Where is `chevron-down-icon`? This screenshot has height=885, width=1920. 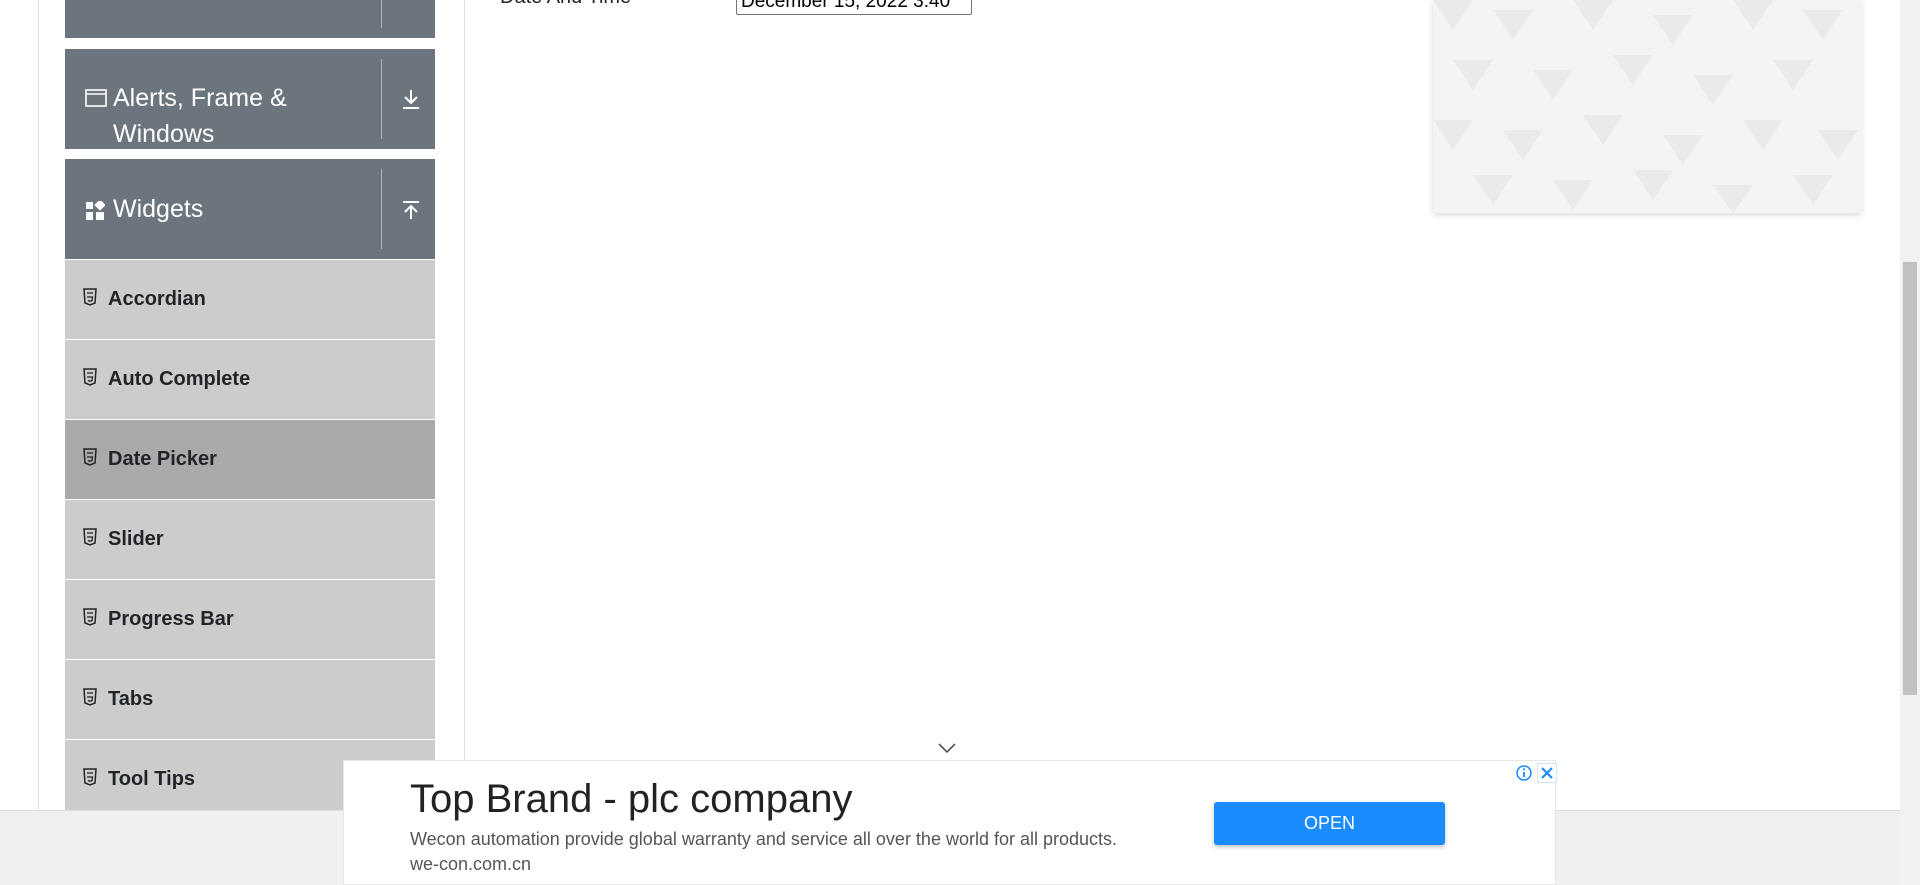 chevron-down-icon is located at coordinates (947, 748).